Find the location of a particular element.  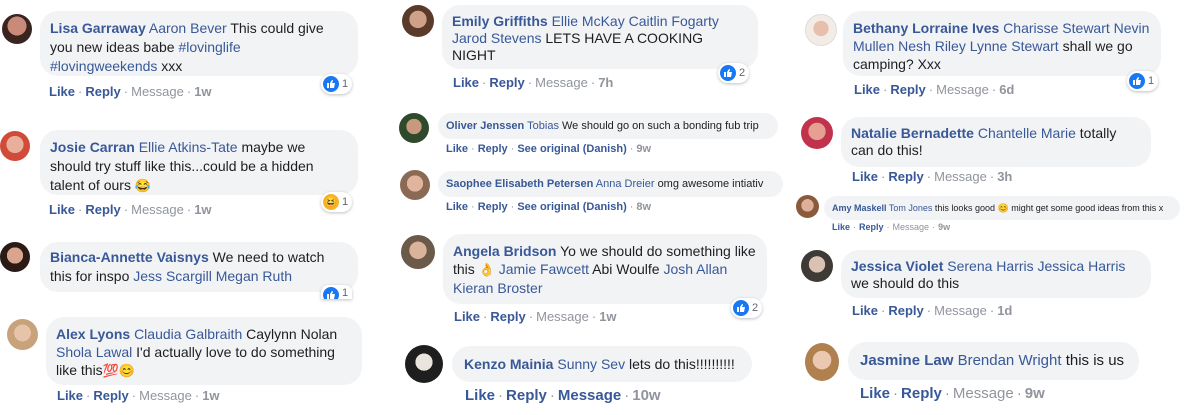

comment-author: Natalie Bernadette is located at coordinates (912, 133).